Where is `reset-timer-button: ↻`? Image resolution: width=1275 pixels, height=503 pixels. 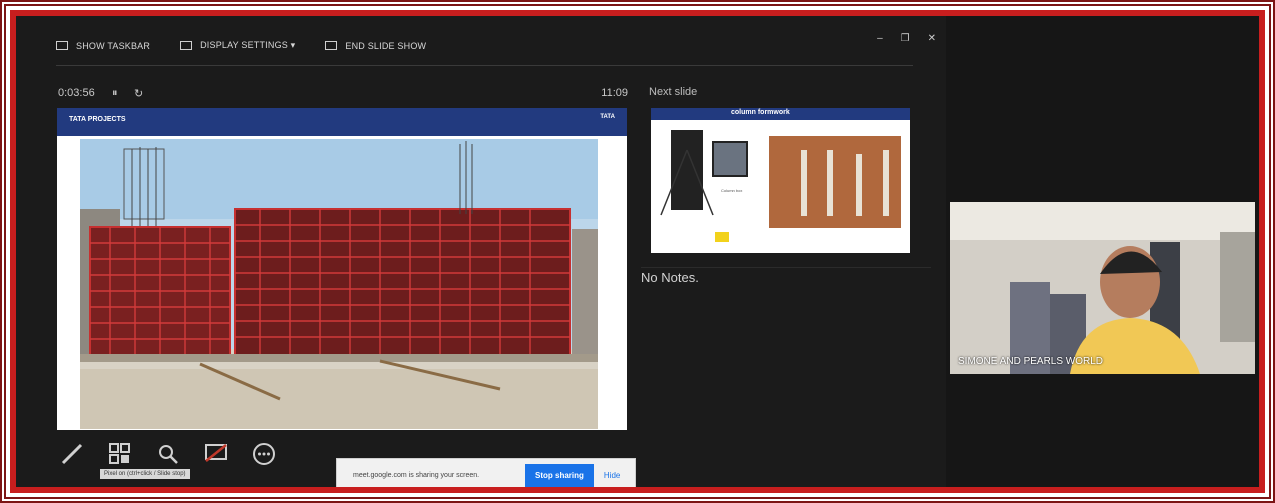
reset-timer-button: ↻ is located at coordinates (138, 93).